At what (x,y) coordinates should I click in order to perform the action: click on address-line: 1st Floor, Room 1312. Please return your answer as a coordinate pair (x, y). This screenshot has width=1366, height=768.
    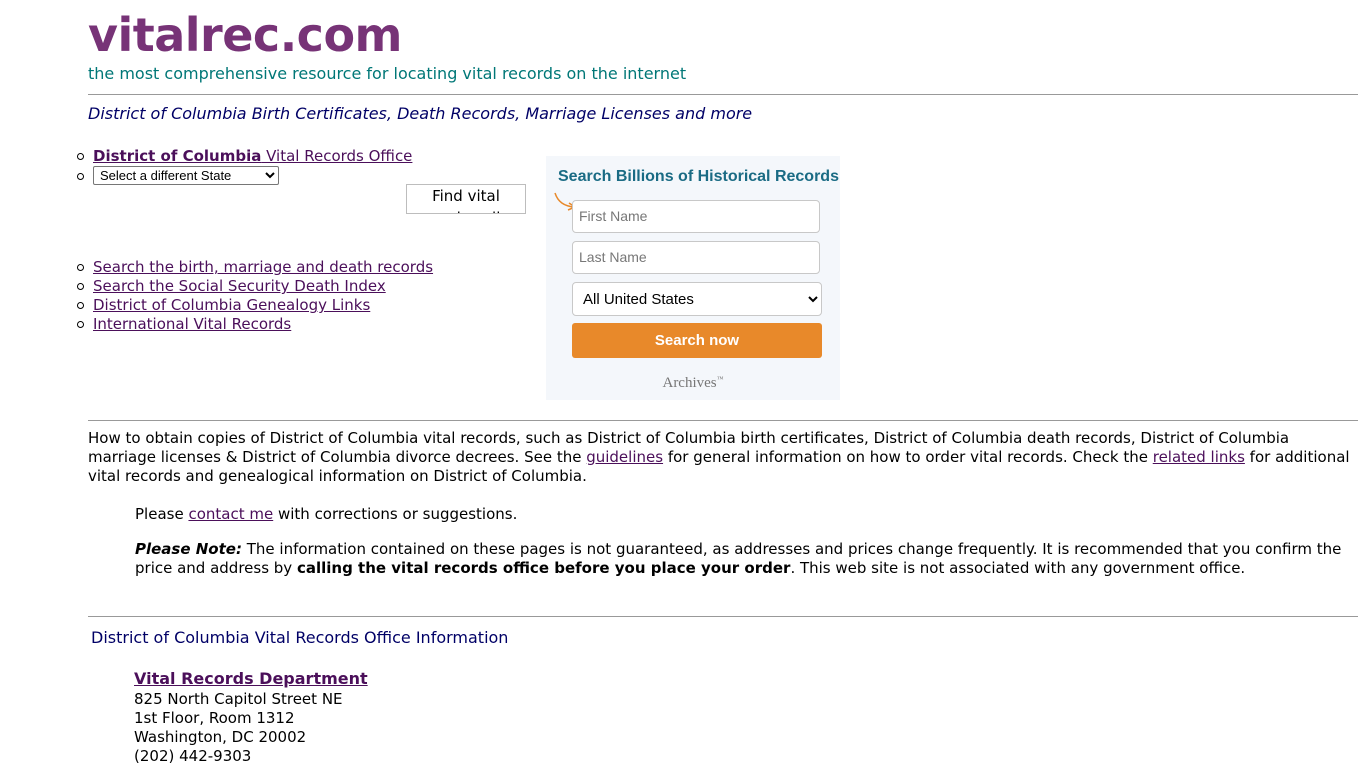
    Looking at the image, I should click on (214, 718).